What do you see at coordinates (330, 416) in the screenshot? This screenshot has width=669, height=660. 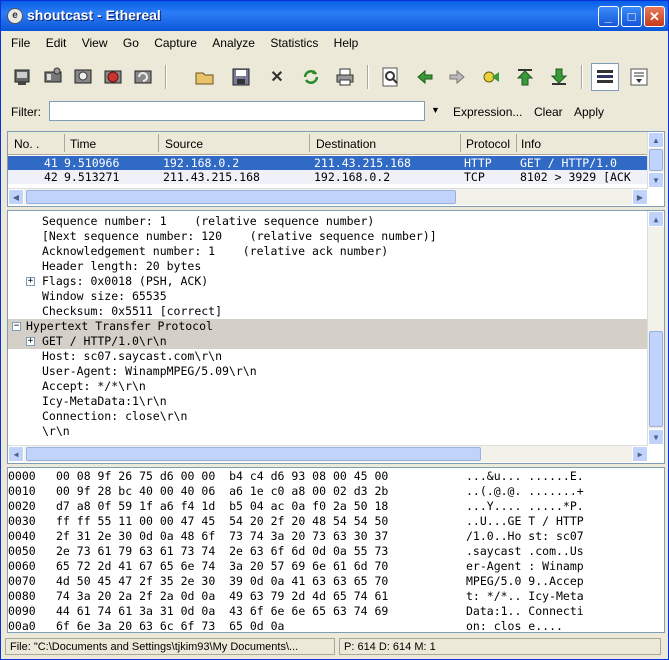 I see `detail-line: Connection: close\r\n` at bounding box center [330, 416].